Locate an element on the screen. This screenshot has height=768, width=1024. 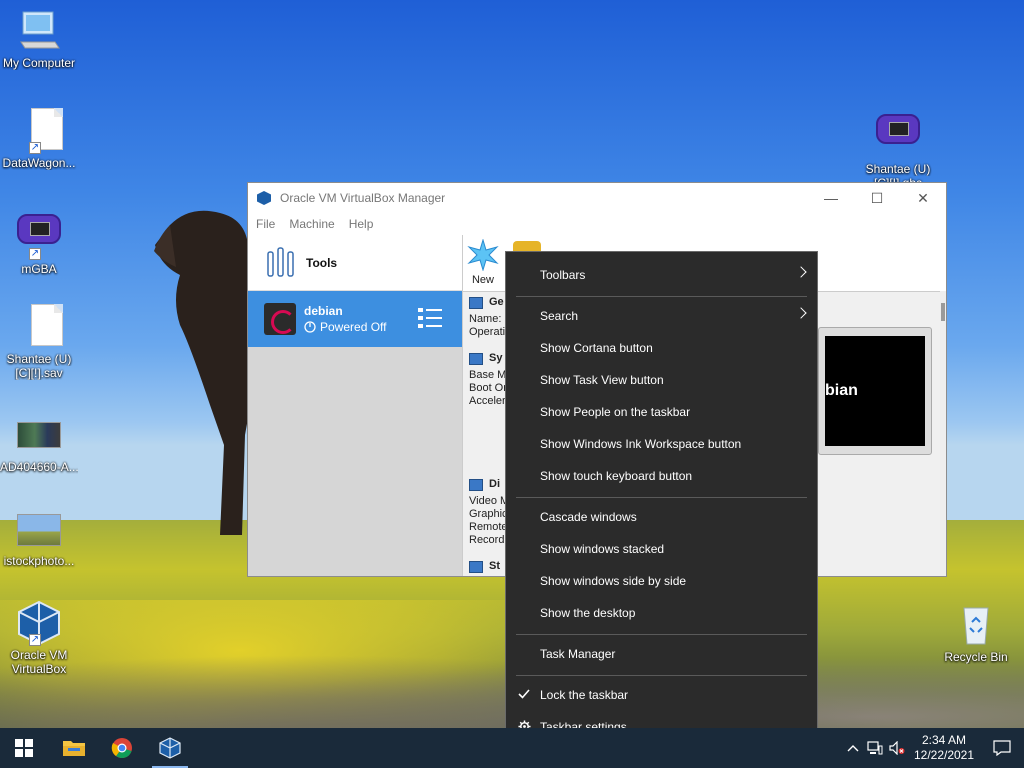
network-button is located at coordinates (875, 748).